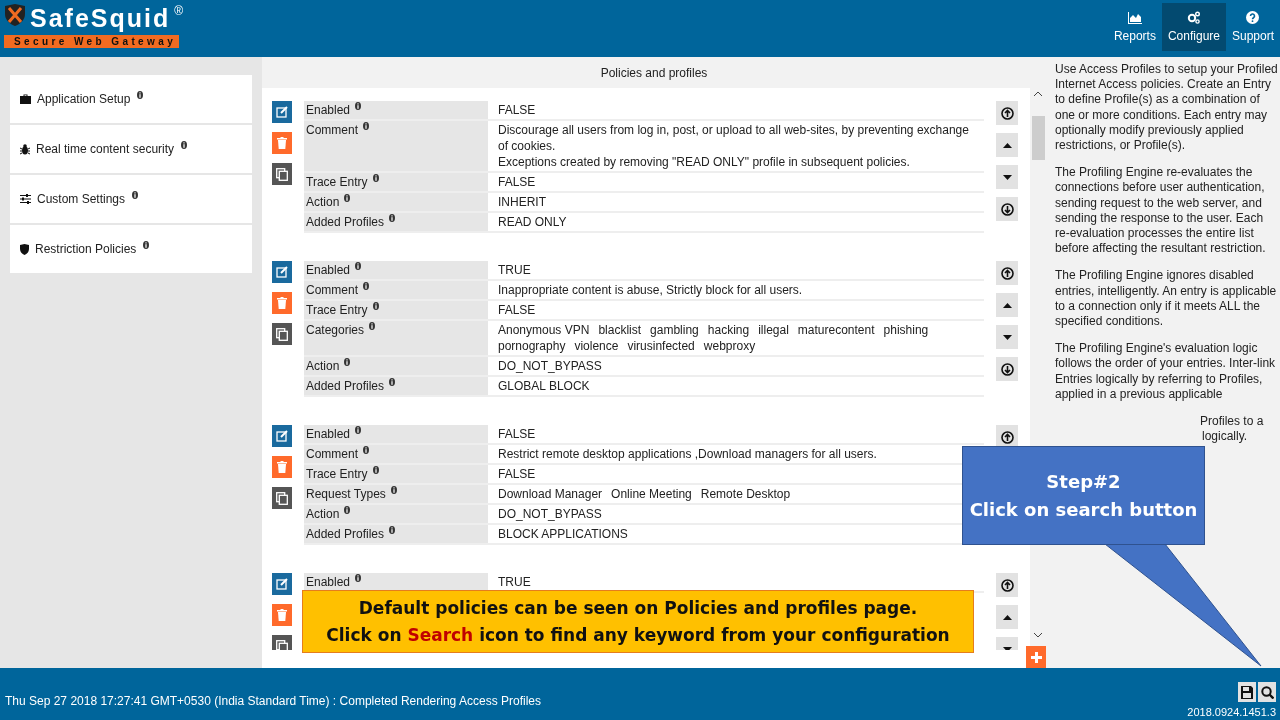 This screenshot has height=720, width=1280. What do you see at coordinates (638, 608) in the screenshot?
I see `tip-text: Default policies can be seen on Policies and profiles page.` at bounding box center [638, 608].